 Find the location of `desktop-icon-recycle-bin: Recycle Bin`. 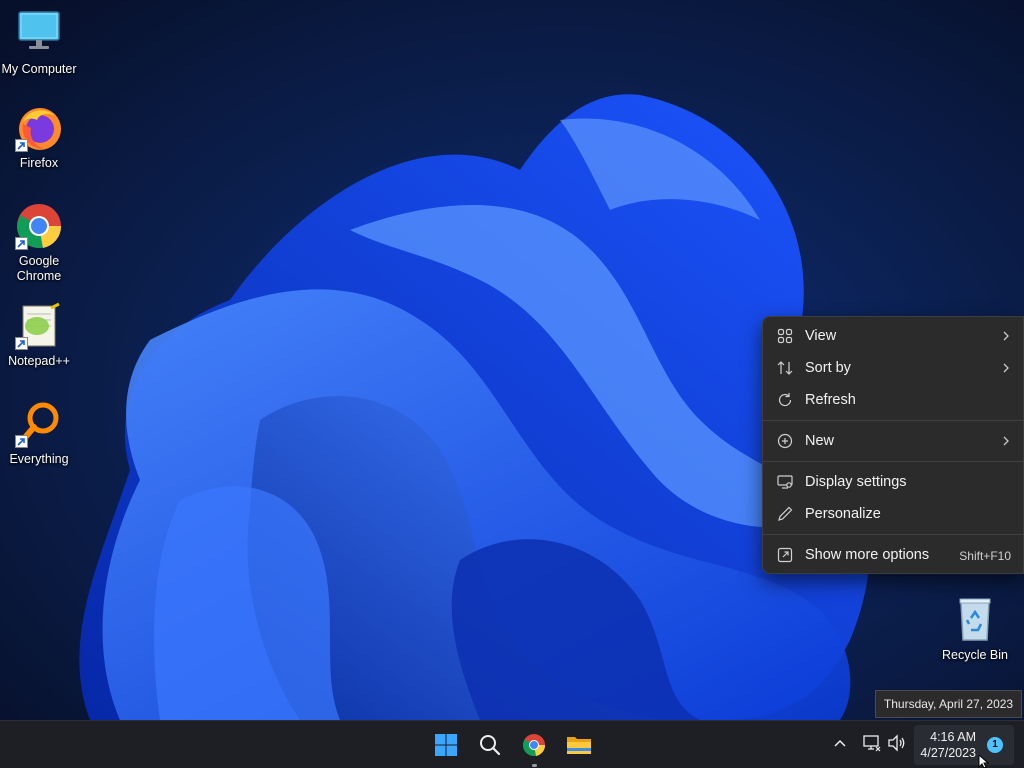

desktop-icon-recycle-bin: Recycle Bin is located at coordinates (975, 629).